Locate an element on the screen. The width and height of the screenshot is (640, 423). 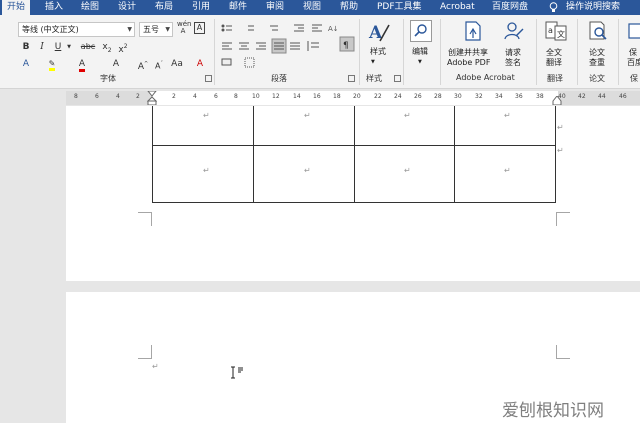
character-border-icon: A is located at coordinates (199, 28).